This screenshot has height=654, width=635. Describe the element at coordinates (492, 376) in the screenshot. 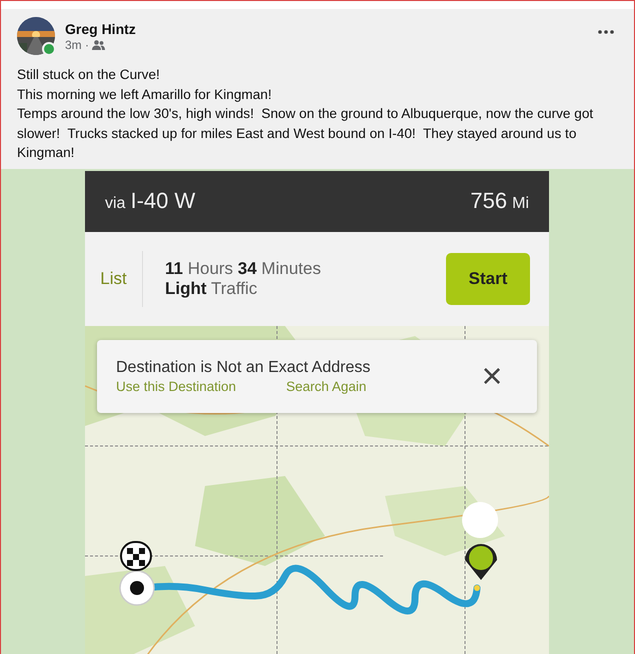

I see `close-button: ×` at that location.